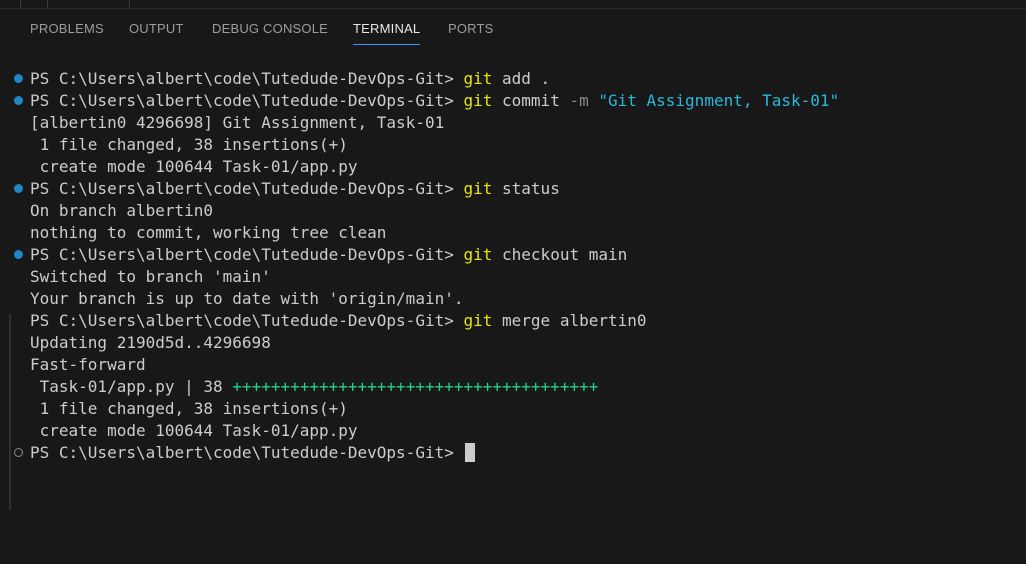 The image size is (1026, 564). I want to click on tab-ports: PORTS, so click(471, 28).